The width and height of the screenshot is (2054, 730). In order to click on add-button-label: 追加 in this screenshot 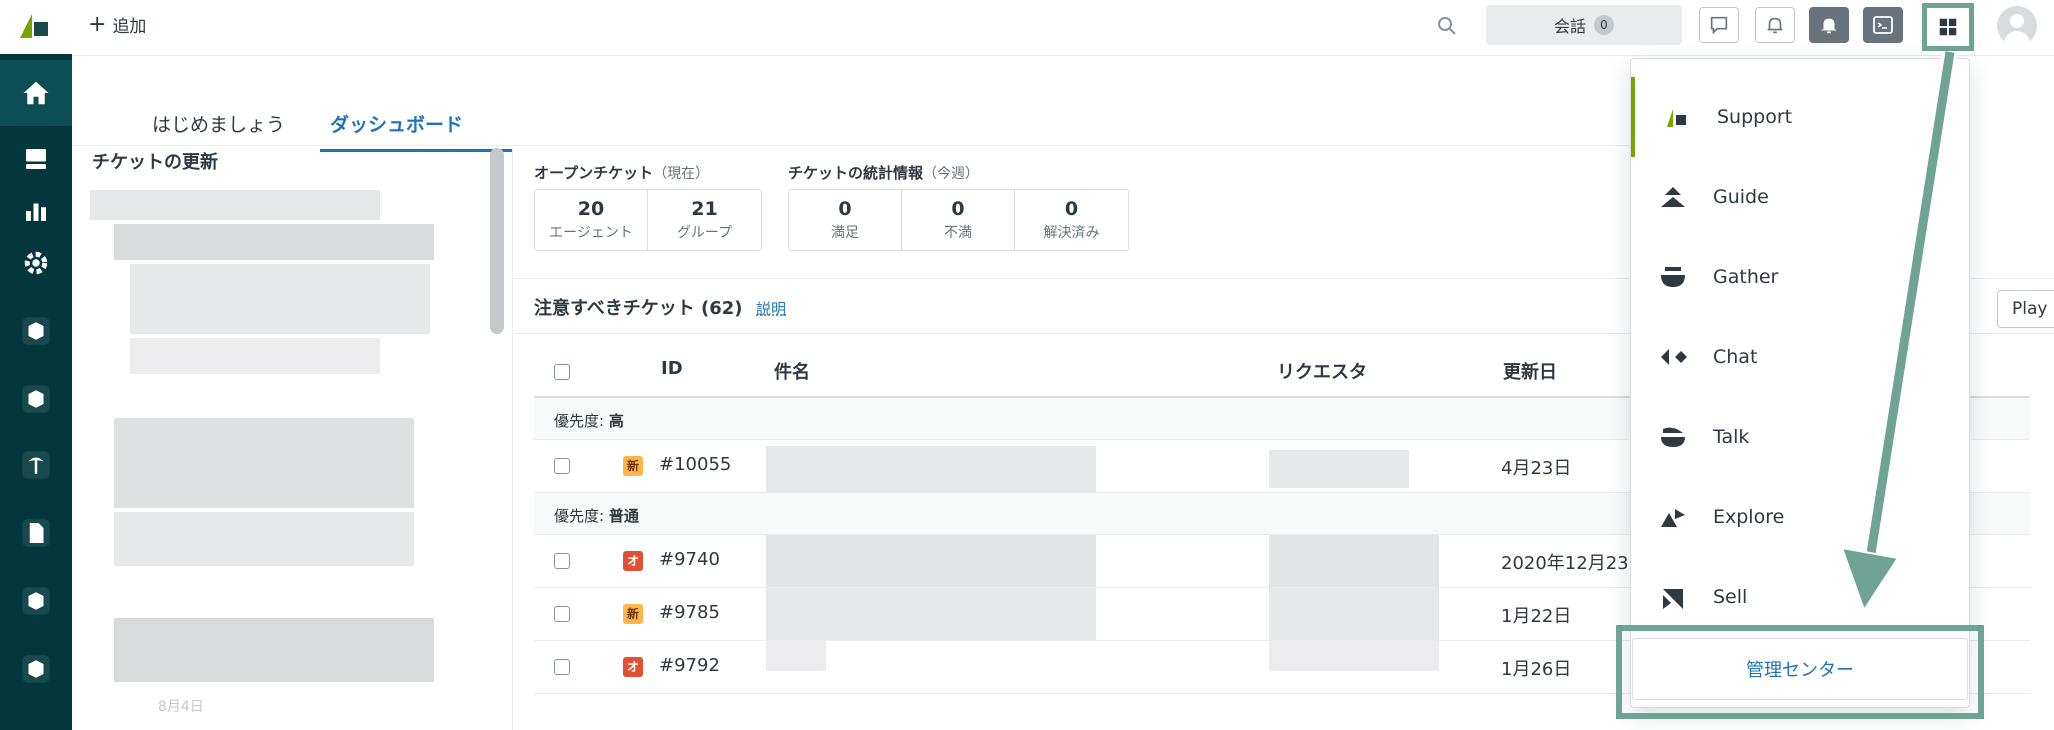, I will do `click(129, 27)`.